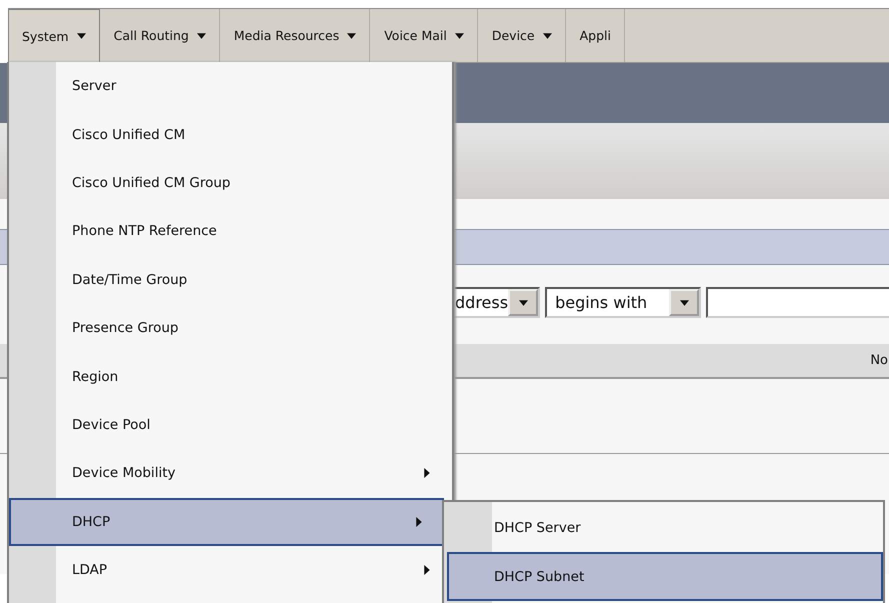  I want to click on search-field, so click(797, 302).